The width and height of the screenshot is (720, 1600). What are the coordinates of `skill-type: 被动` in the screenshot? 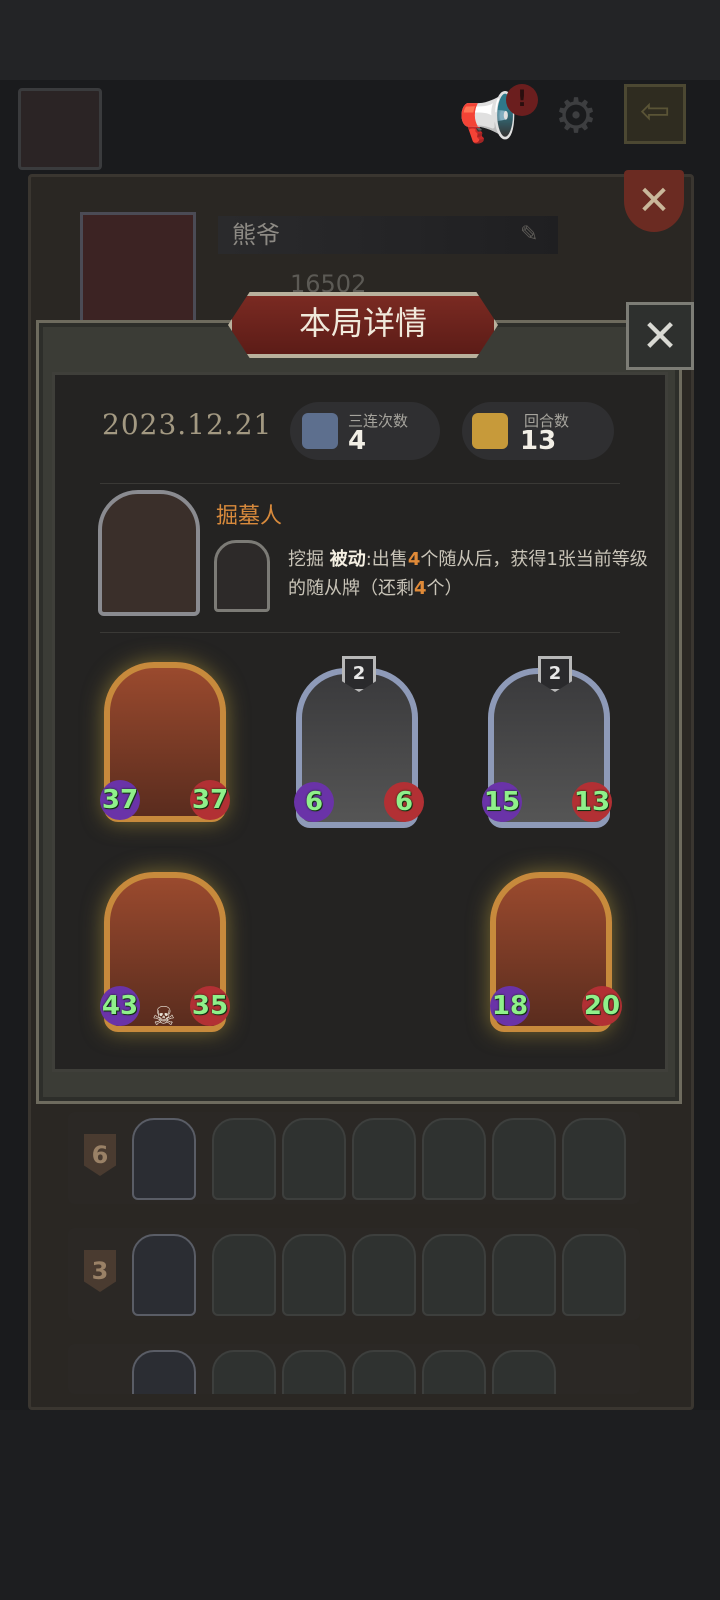 It's located at (347, 559).